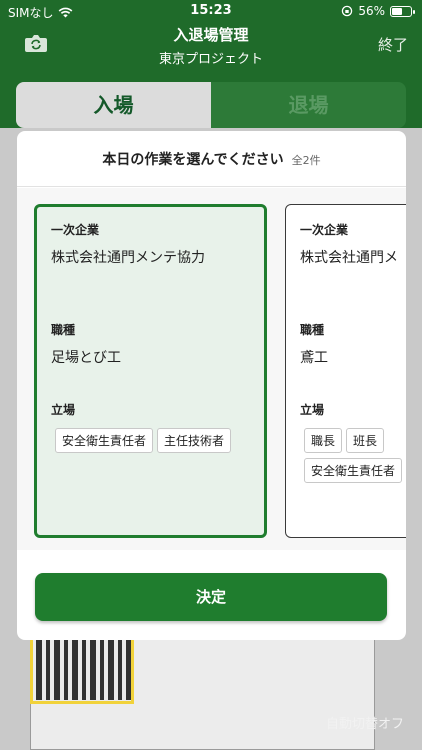 The width and height of the screenshot is (422, 750). What do you see at coordinates (113, 105) in the screenshot?
I see `enter-tab: 入場` at bounding box center [113, 105].